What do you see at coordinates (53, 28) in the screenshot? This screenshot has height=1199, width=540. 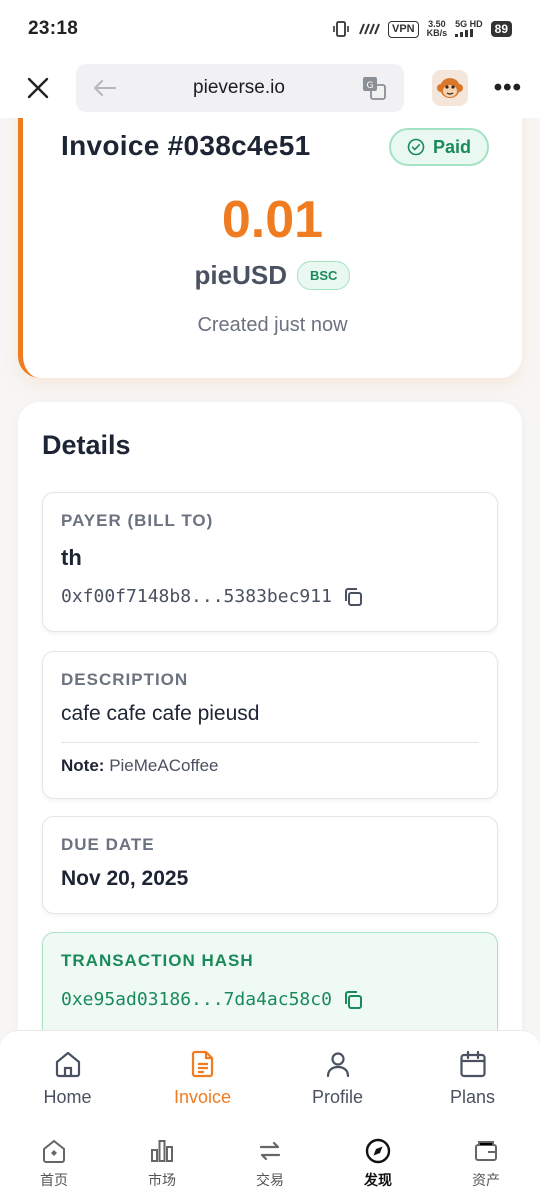 I see `status-time: 23:18` at bounding box center [53, 28].